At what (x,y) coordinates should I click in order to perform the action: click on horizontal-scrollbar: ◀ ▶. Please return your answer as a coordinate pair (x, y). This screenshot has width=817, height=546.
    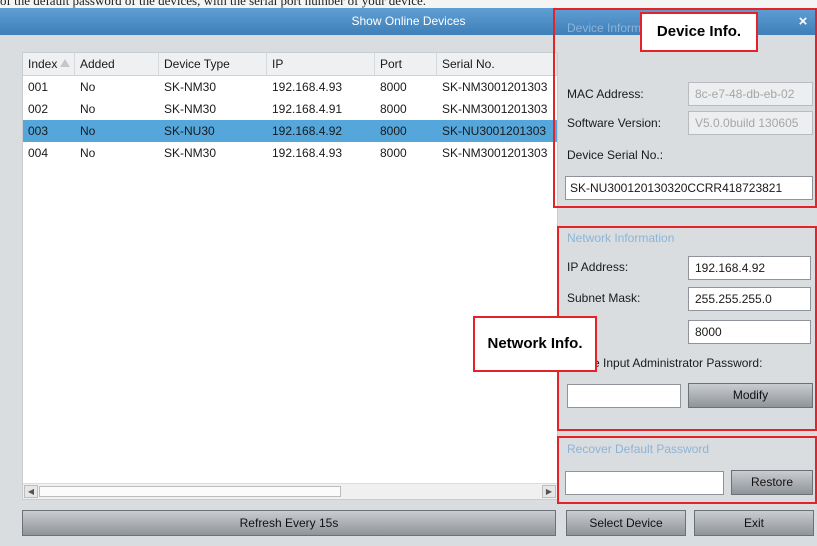
    Looking at the image, I should click on (290, 491).